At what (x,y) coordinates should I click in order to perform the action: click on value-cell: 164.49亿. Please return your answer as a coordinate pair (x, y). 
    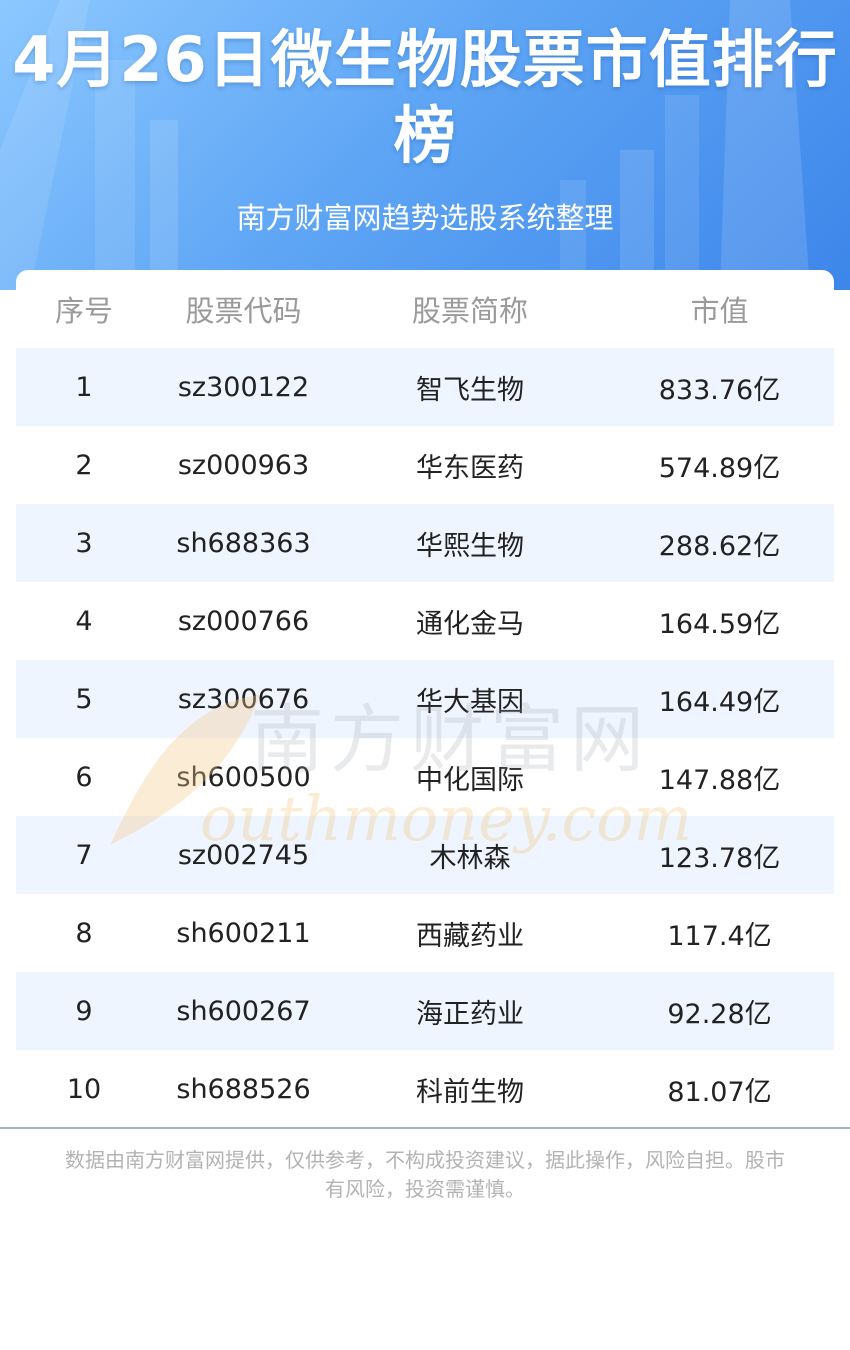
    Looking at the image, I should click on (719, 702).